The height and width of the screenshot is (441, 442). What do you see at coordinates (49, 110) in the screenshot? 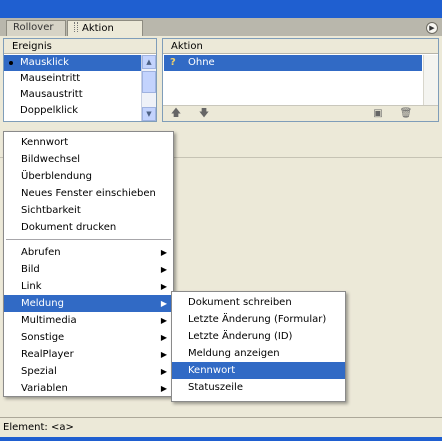
I see `event-item-label: Doppelklick` at bounding box center [49, 110].